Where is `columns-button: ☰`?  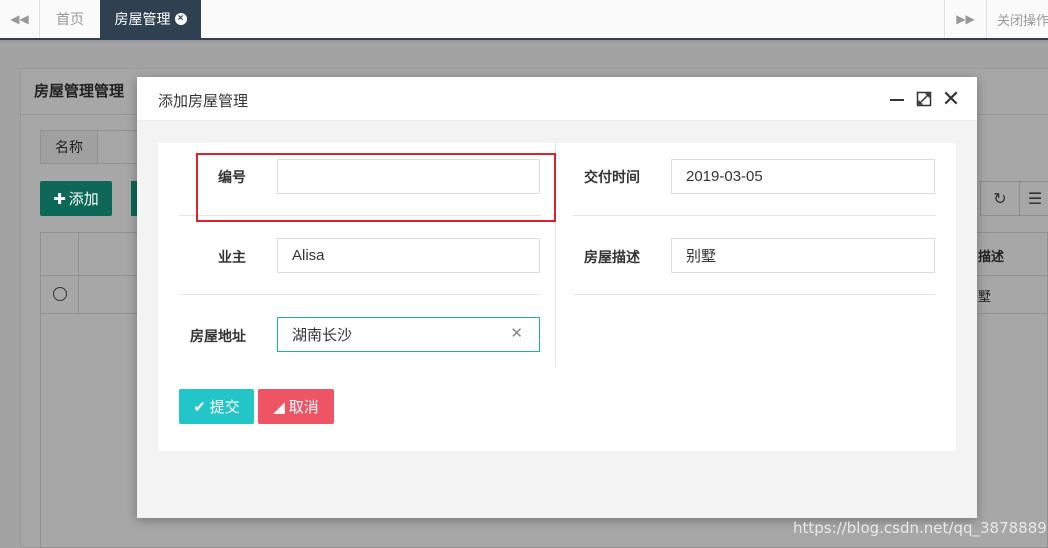
columns-button: ☰ is located at coordinates (1033, 198).